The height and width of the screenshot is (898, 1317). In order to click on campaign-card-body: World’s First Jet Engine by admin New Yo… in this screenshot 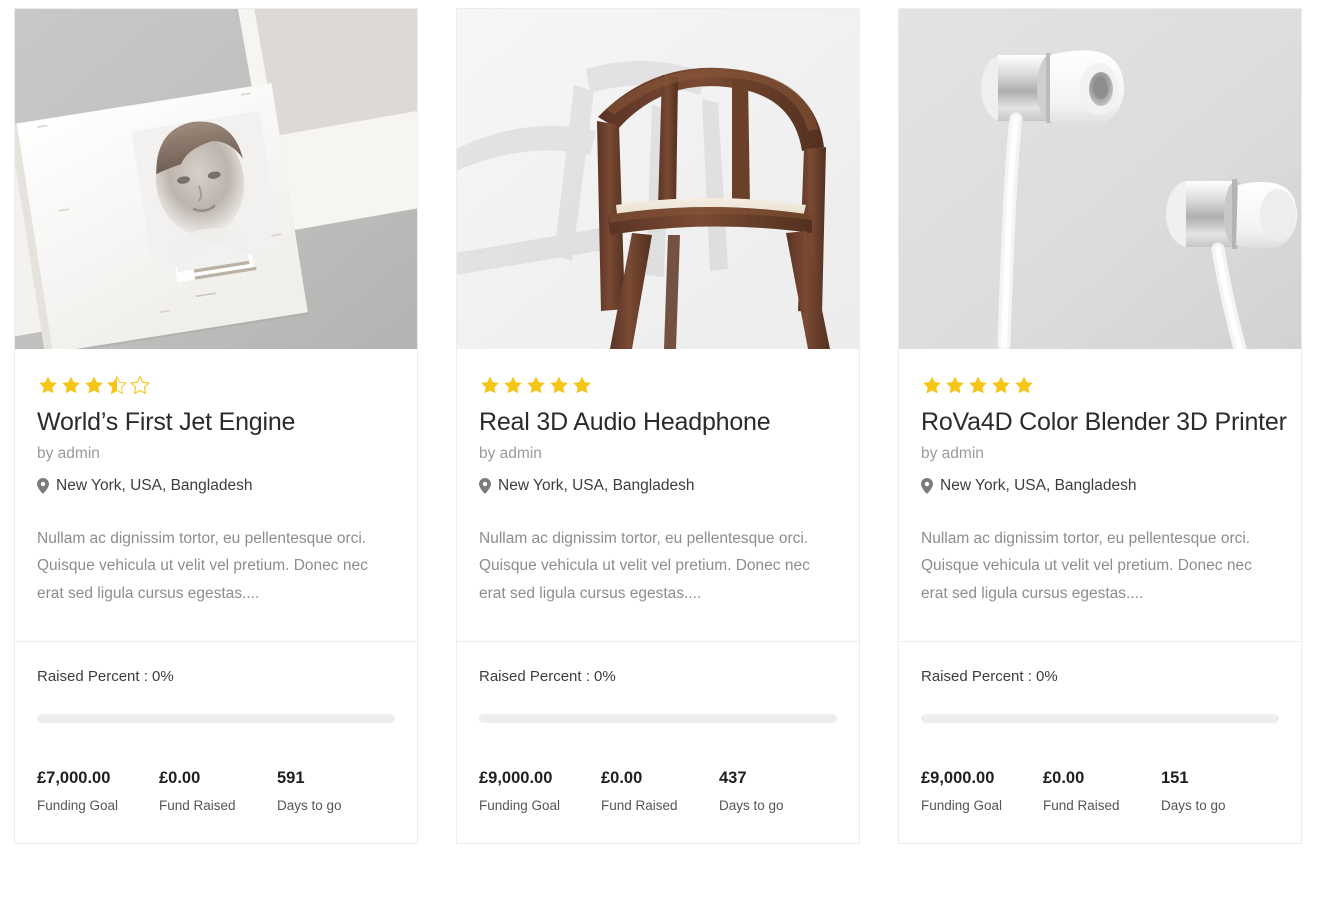, I will do `click(216, 495)`.